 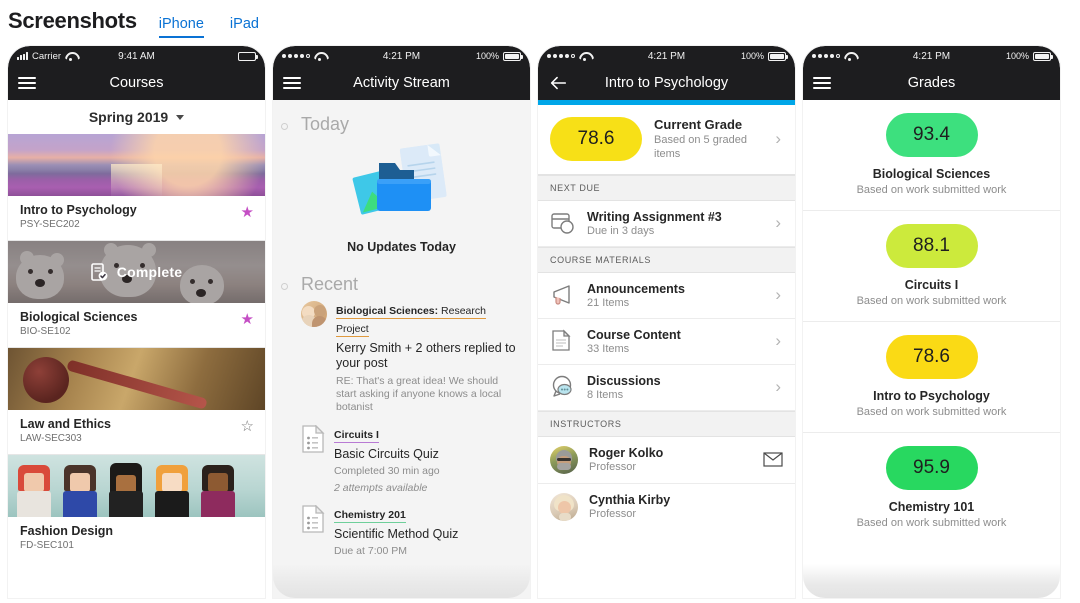 I want to click on activity-course-name: Circuits I, so click(x=356, y=434).